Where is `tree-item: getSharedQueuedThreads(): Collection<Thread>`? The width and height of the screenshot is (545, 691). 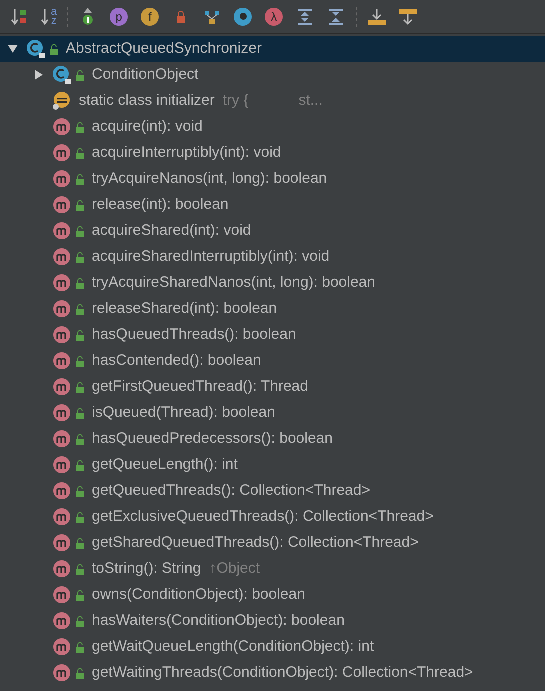
tree-item: getSharedQueuedThreads(): Collection<Thread> is located at coordinates (272, 543).